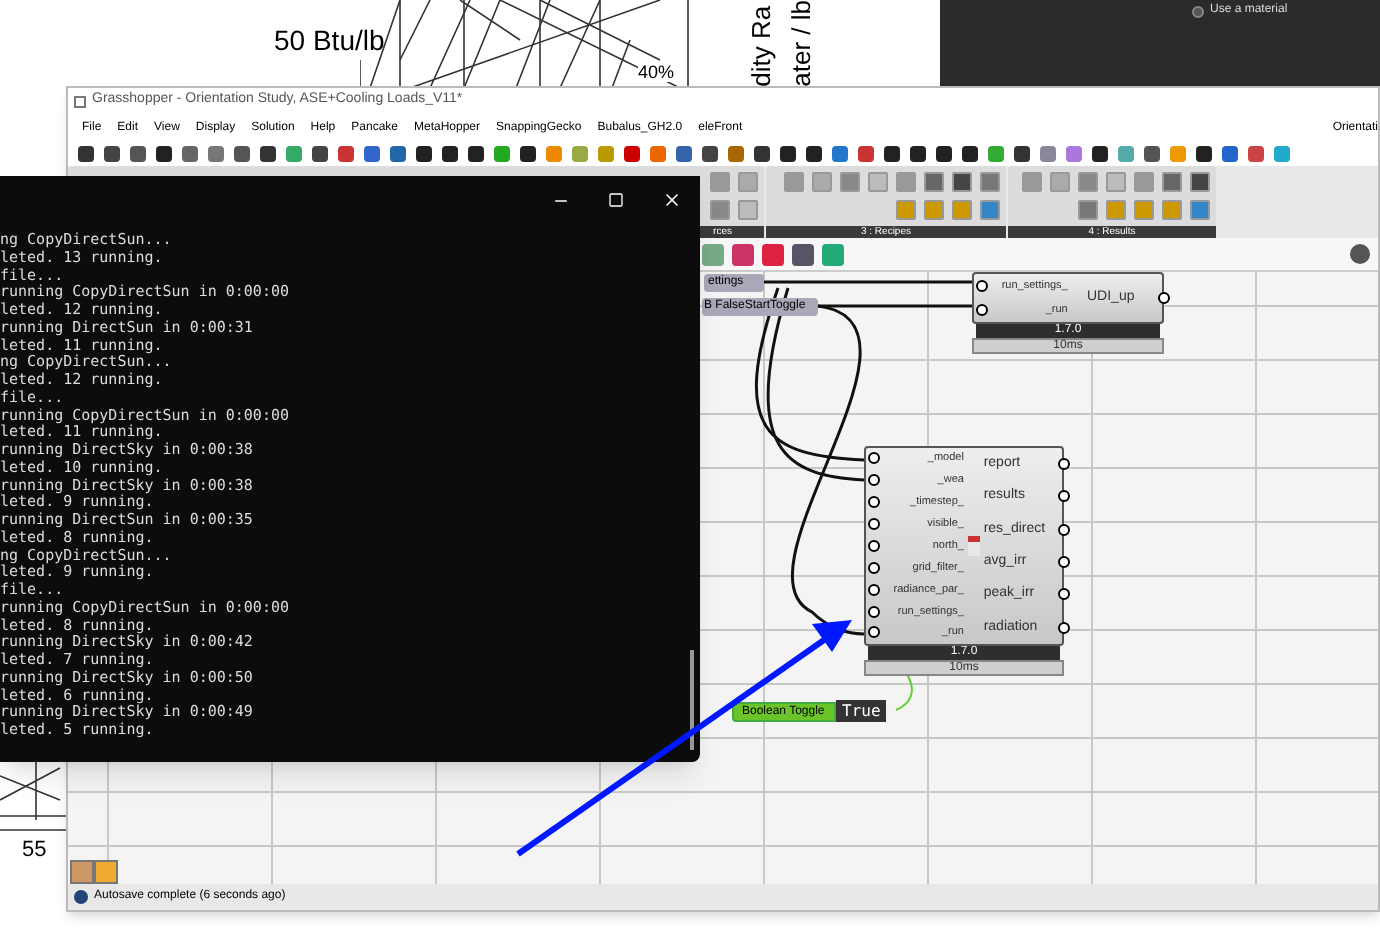 Image resolution: width=1380 pixels, height=932 pixels. I want to click on status-icon, so click(81, 897).